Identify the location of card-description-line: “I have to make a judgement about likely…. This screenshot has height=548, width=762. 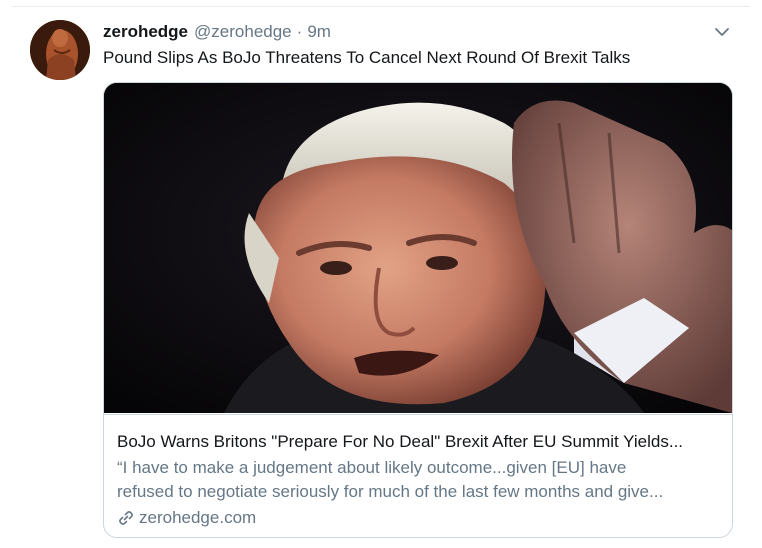
(372, 467).